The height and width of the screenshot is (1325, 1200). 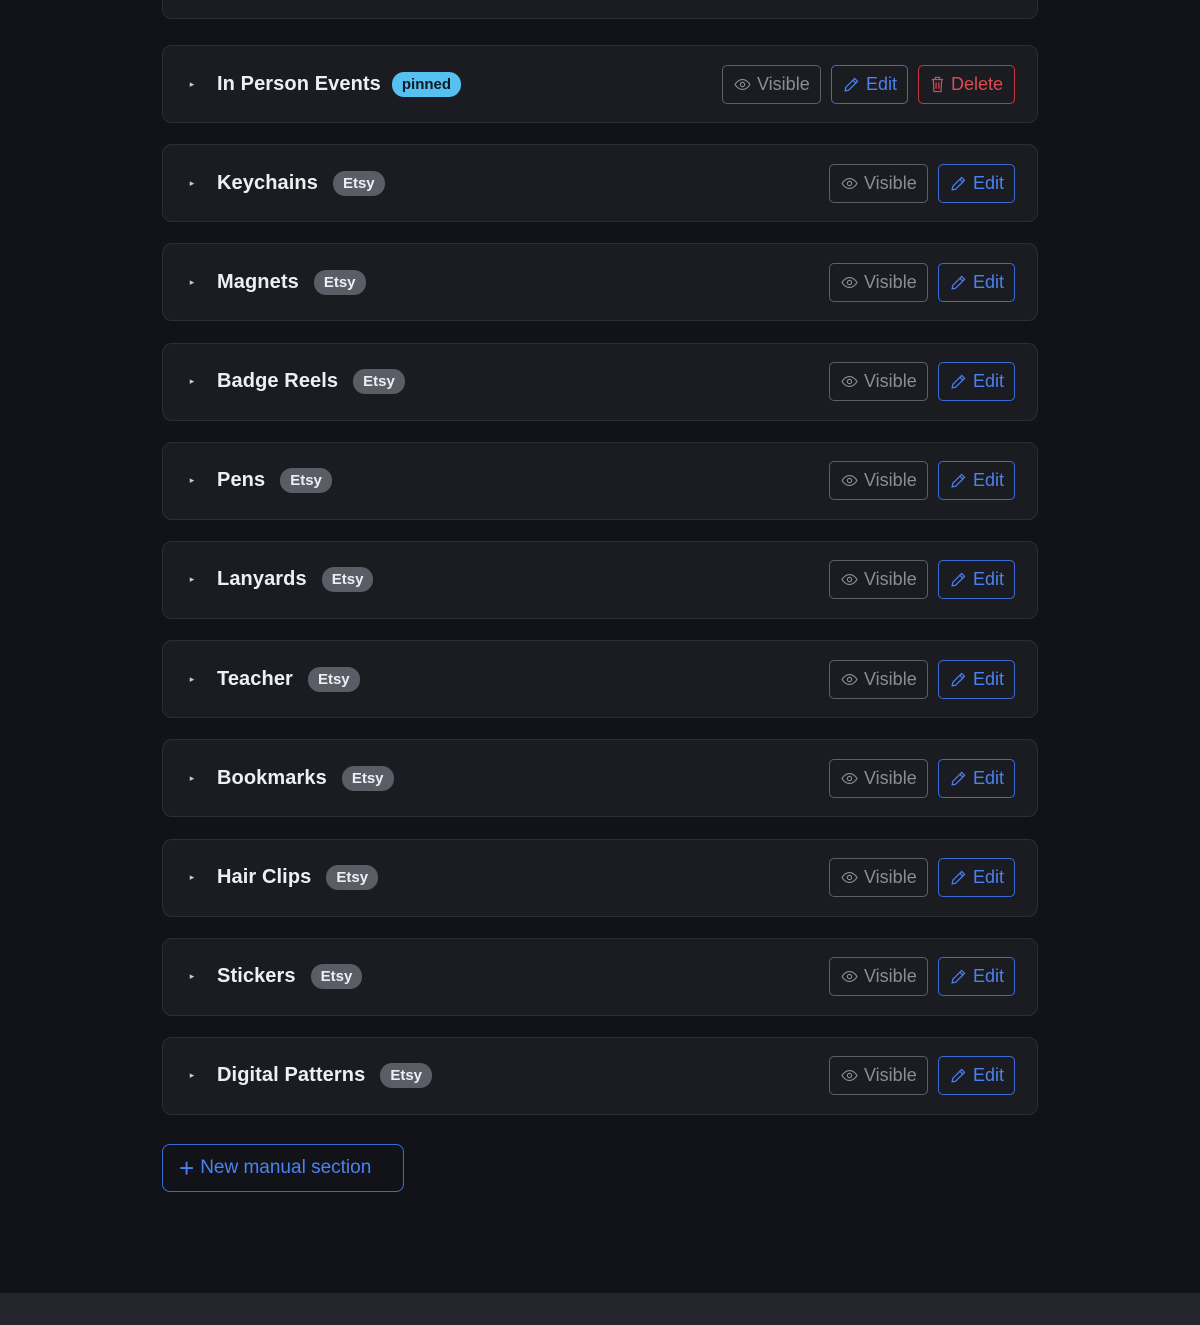 What do you see at coordinates (256, 976) in the screenshot?
I see `section-title: Stickers` at bounding box center [256, 976].